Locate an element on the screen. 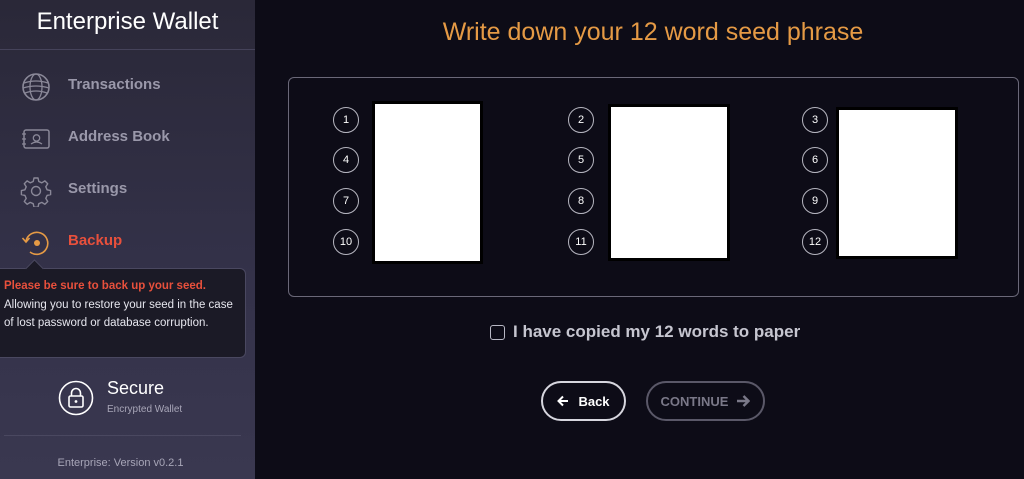 The width and height of the screenshot is (1024, 479). arrow-right-icon is located at coordinates (744, 401).